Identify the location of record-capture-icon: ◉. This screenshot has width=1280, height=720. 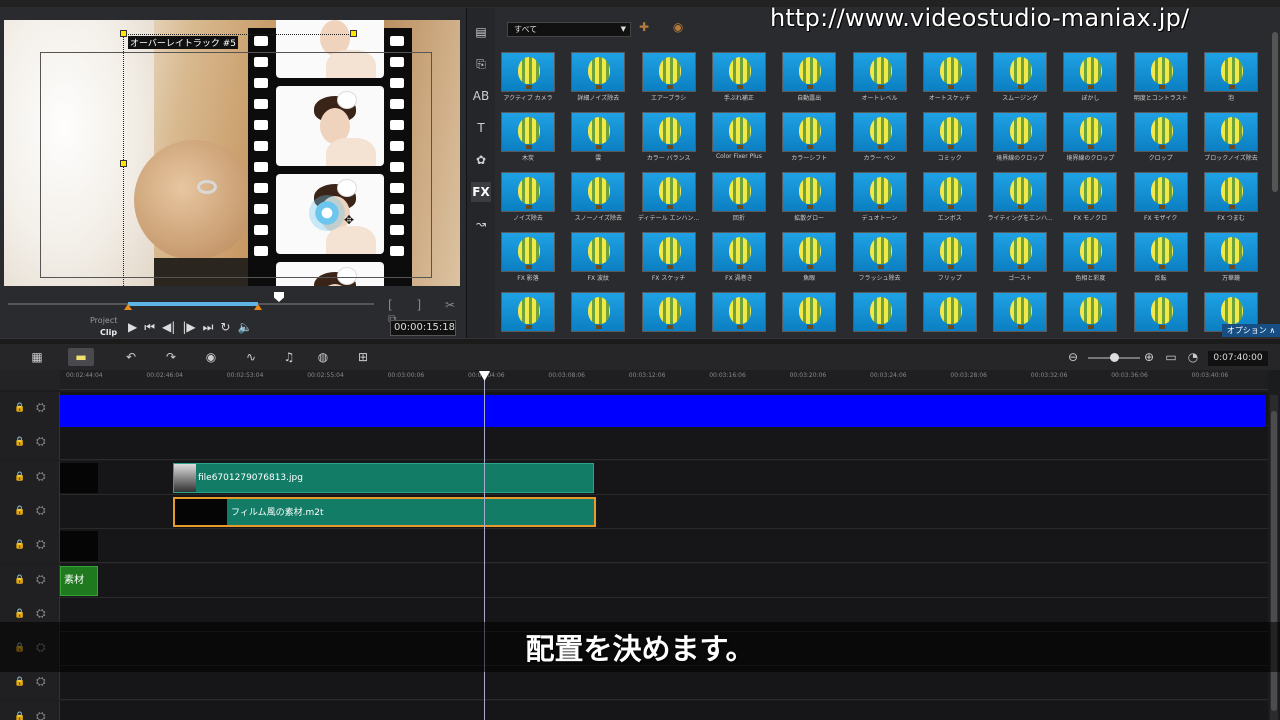
(211, 357).